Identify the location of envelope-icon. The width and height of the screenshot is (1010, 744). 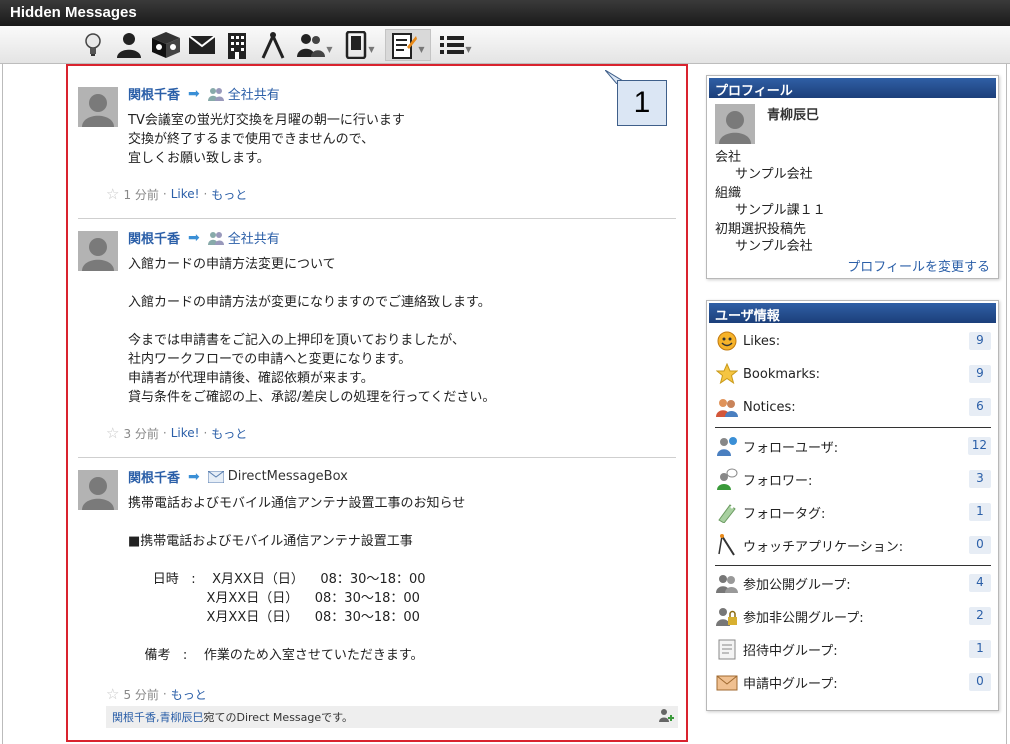
(727, 682).